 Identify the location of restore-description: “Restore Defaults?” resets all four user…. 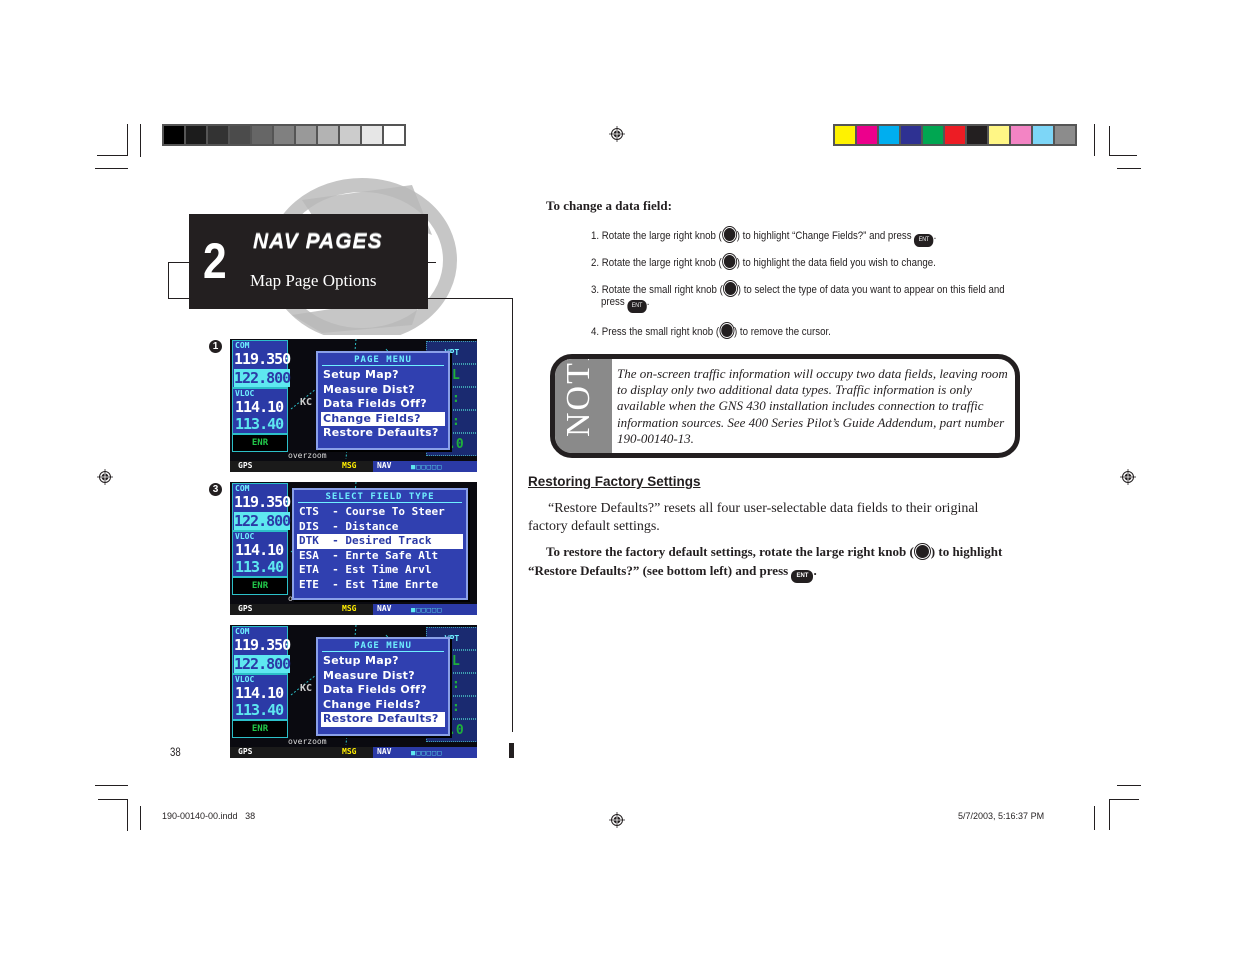
(753, 517).